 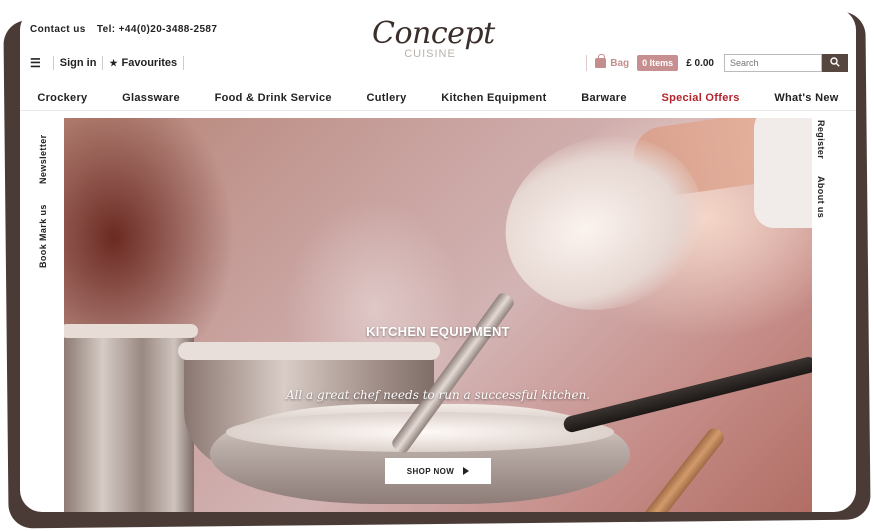 I want to click on search-button, so click(x=835, y=63).